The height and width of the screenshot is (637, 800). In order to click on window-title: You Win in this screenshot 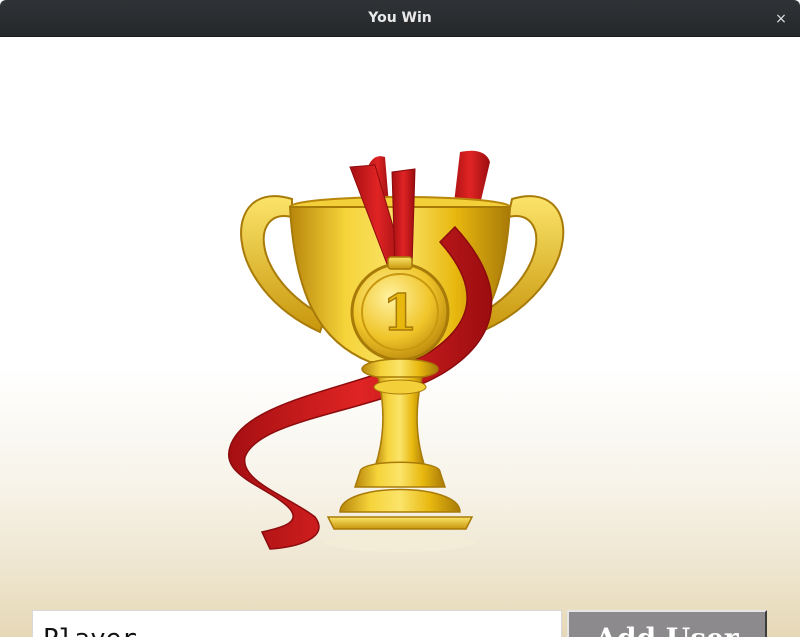, I will do `click(400, 18)`.